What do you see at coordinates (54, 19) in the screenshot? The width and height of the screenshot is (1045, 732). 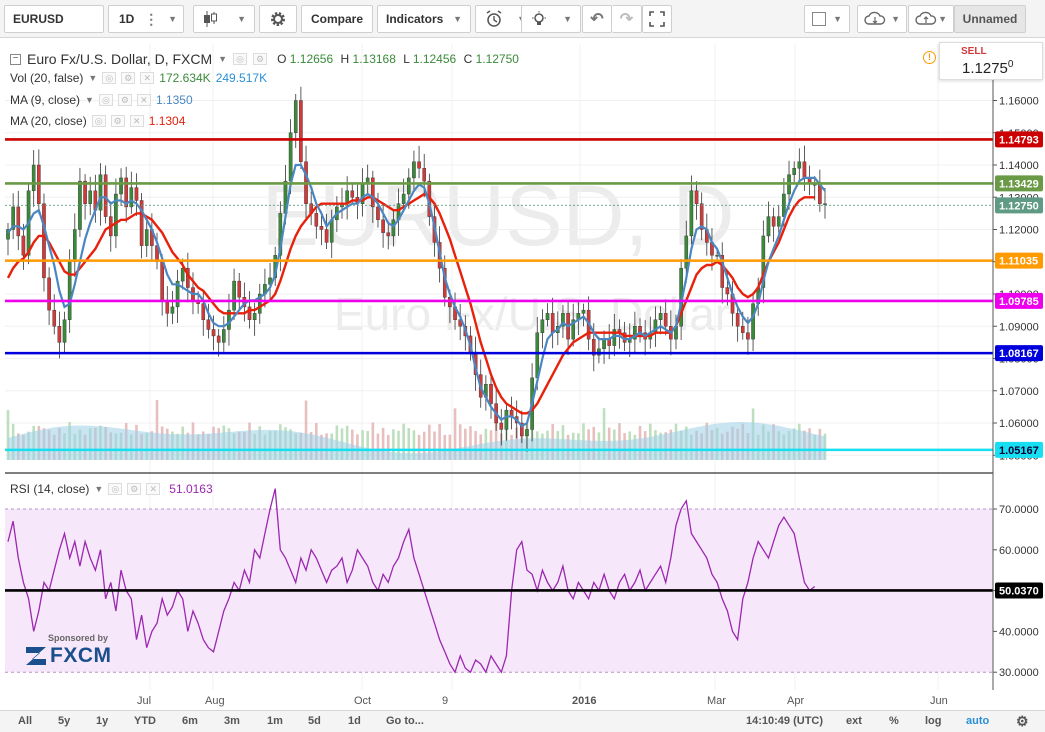 I see `symbol-search-input: EURUSD` at bounding box center [54, 19].